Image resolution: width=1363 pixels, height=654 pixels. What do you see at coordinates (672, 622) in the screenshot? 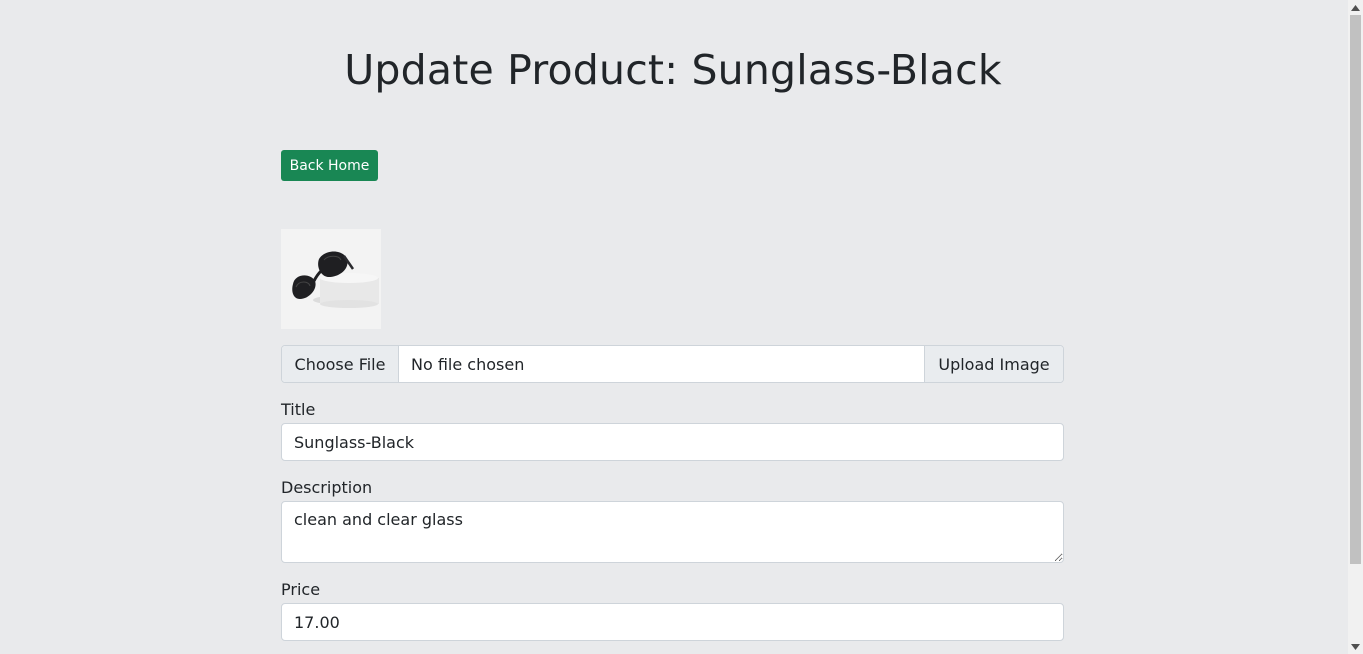
I see `price-input` at bounding box center [672, 622].